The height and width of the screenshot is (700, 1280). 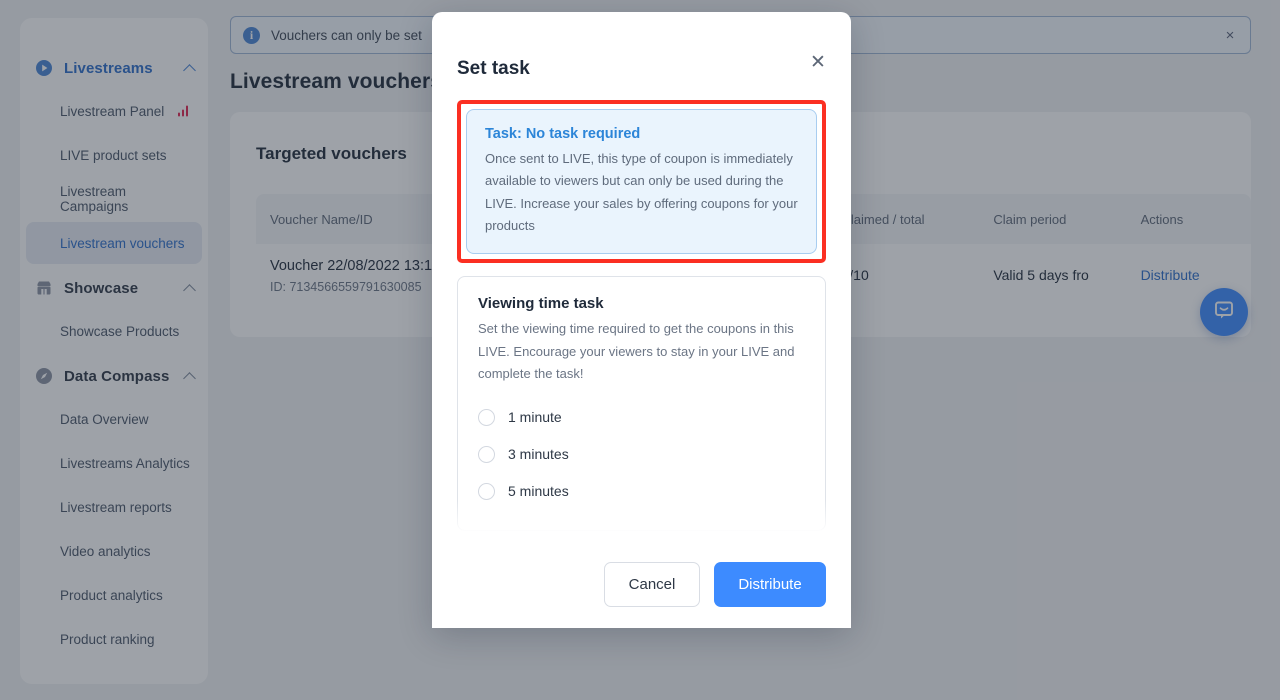 What do you see at coordinates (641, 417) in the screenshot?
I see `radio-option-1-minute: 1 minute` at bounding box center [641, 417].